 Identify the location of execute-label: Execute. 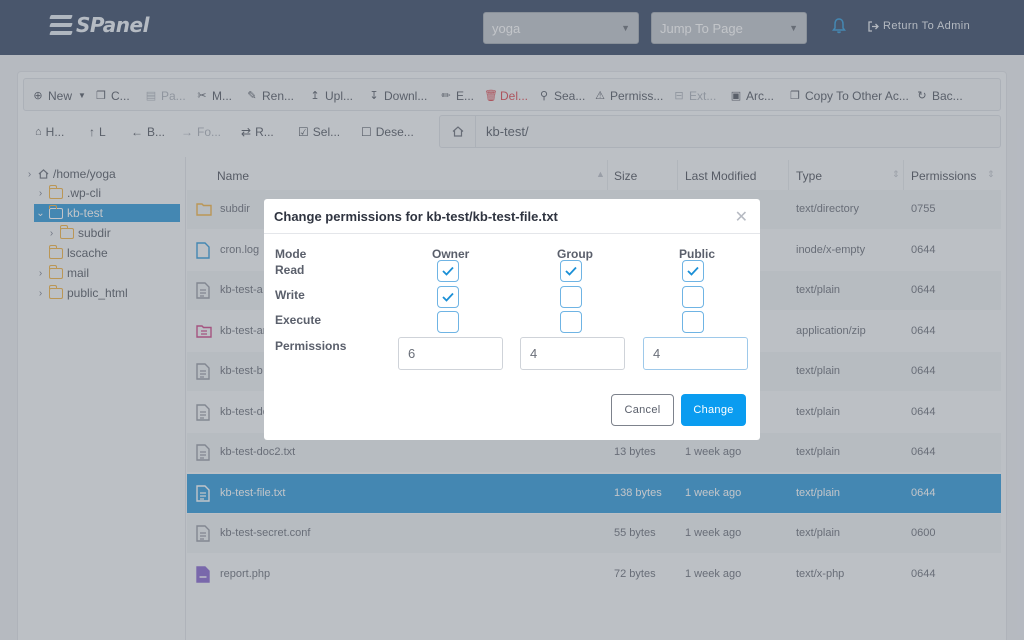
(298, 320).